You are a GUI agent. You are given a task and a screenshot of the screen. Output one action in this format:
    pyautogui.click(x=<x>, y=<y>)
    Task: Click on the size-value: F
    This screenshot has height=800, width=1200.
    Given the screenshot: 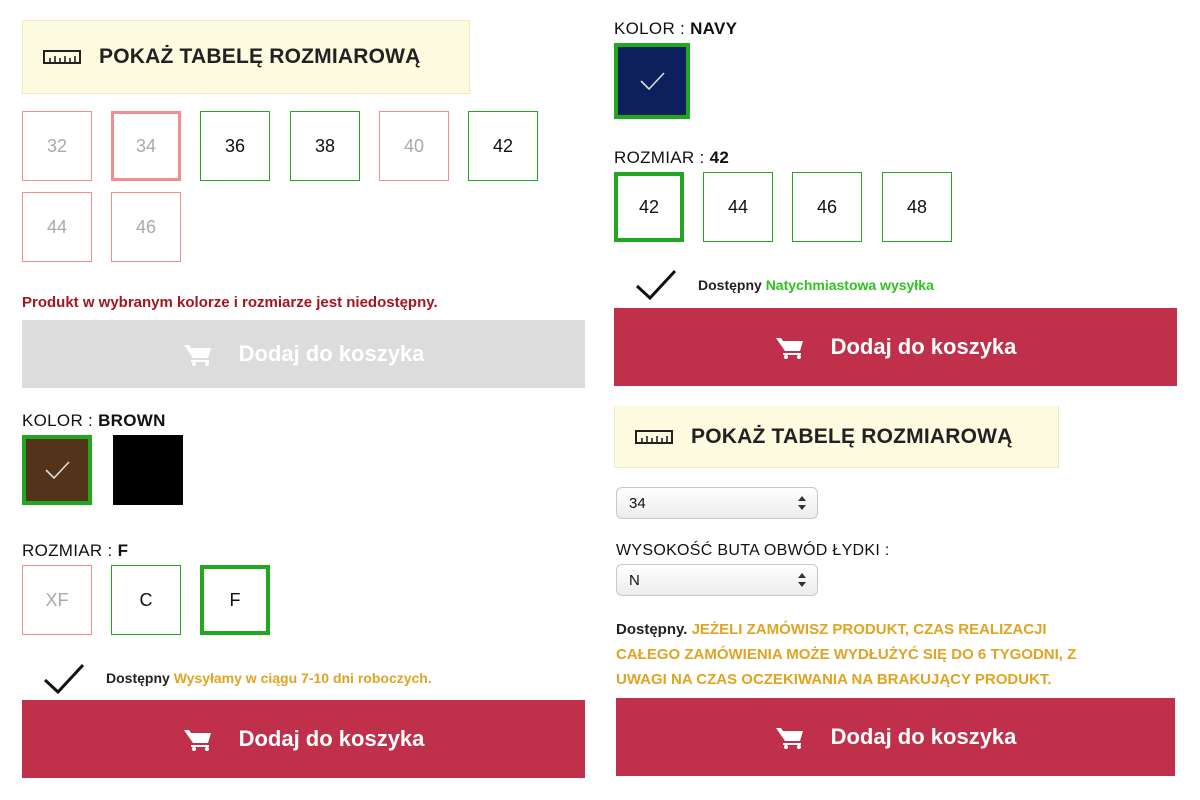 What is the action you would take?
    pyautogui.click(x=123, y=550)
    